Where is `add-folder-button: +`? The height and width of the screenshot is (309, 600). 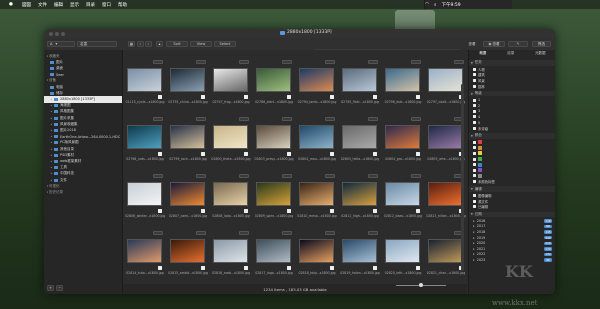 add-folder-button: + is located at coordinates (50, 288).